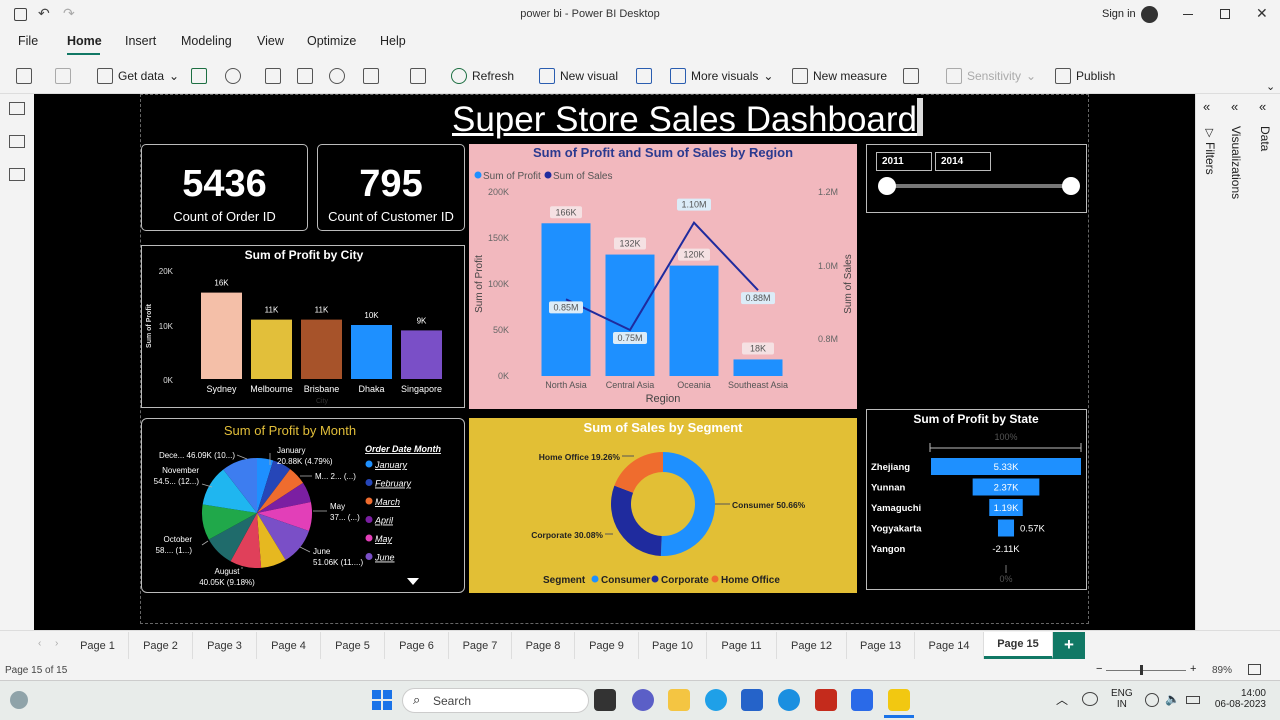 This screenshot has height=720, width=1280. Describe the element at coordinates (417, 645) in the screenshot. I see `page-tab: Page 6` at that location.